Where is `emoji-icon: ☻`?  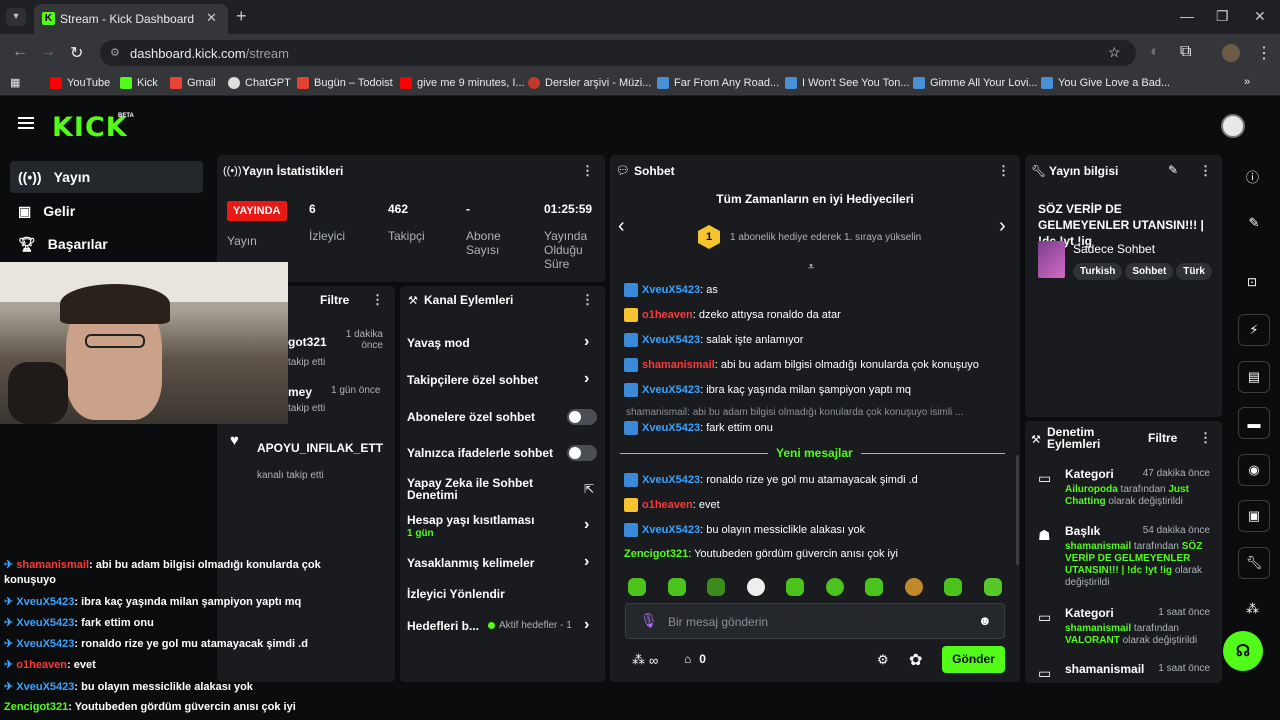
emoji-icon: ☻ is located at coordinates (985, 620).